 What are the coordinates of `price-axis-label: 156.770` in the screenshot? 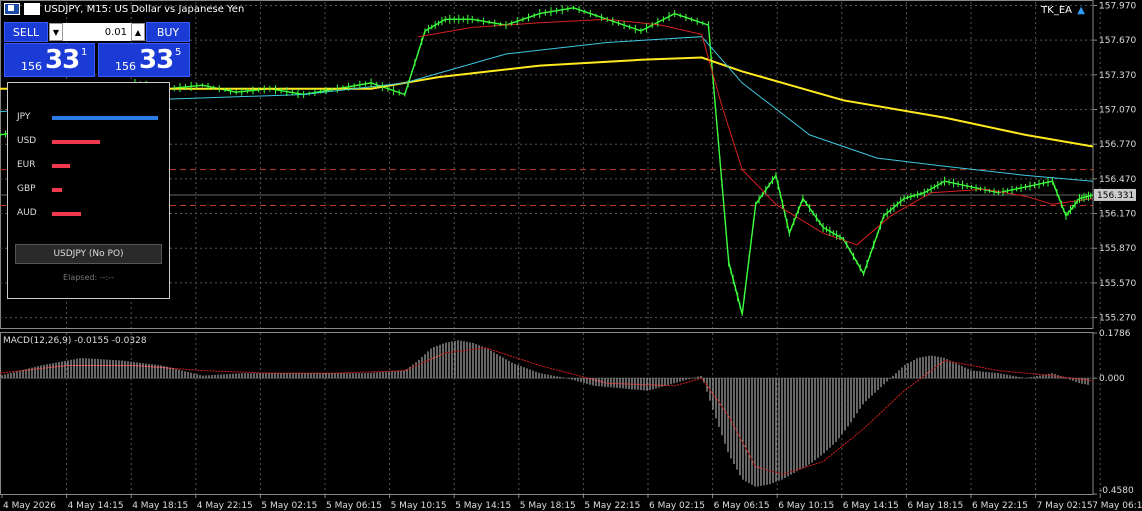 It's located at (1117, 145).